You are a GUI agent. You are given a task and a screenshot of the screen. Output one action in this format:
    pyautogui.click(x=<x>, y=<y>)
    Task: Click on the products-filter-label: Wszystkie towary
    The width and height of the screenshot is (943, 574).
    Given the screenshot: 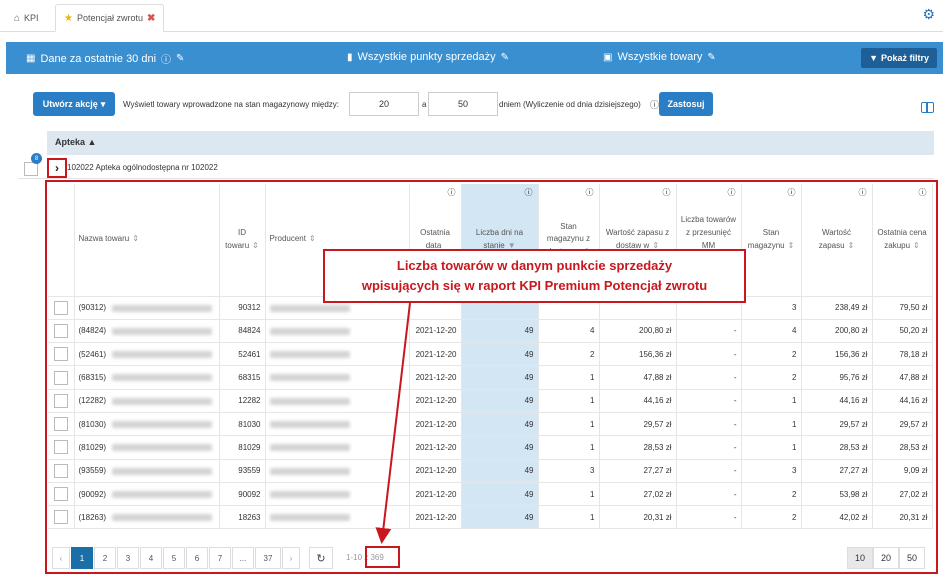 What is the action you would take?
    pyautogui.click(x=660, y=57)
    